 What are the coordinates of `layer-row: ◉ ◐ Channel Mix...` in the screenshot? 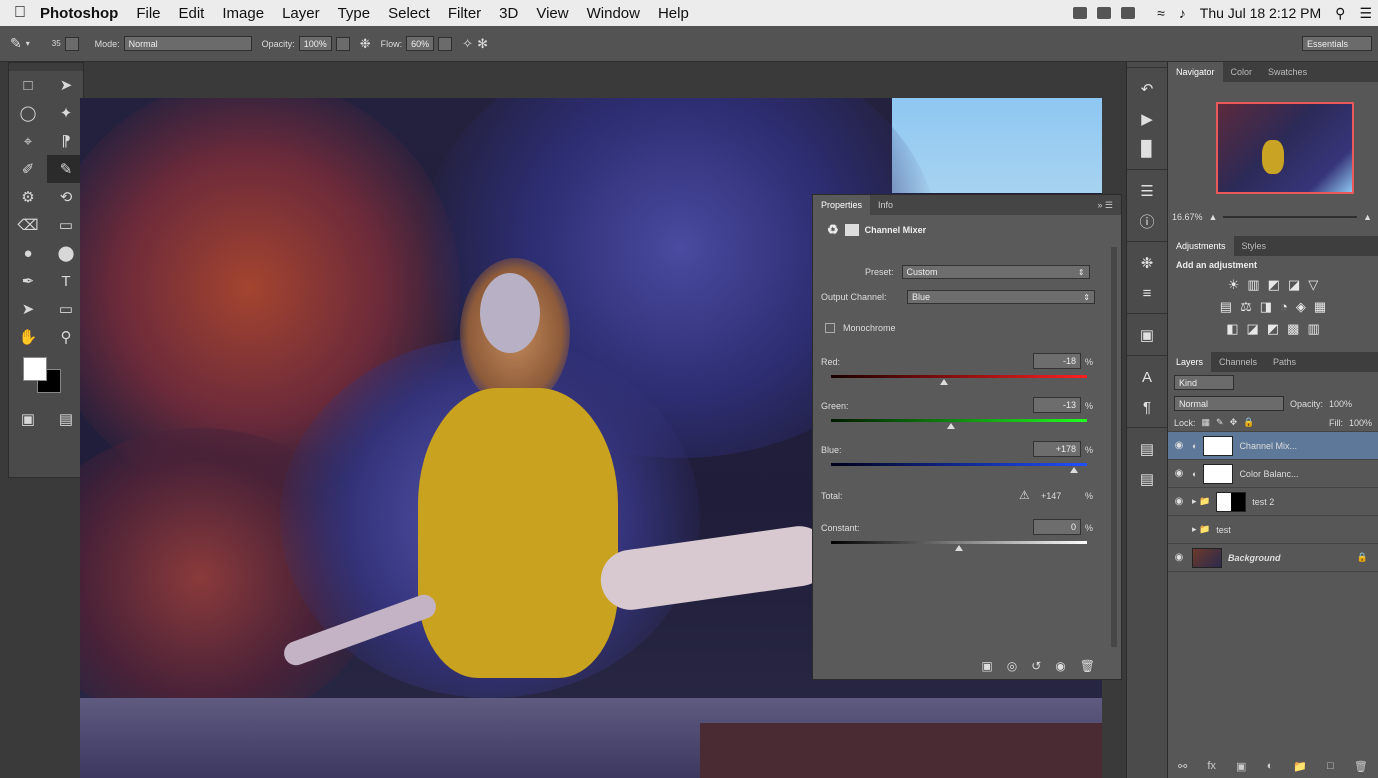 It's located at (1273, 446).